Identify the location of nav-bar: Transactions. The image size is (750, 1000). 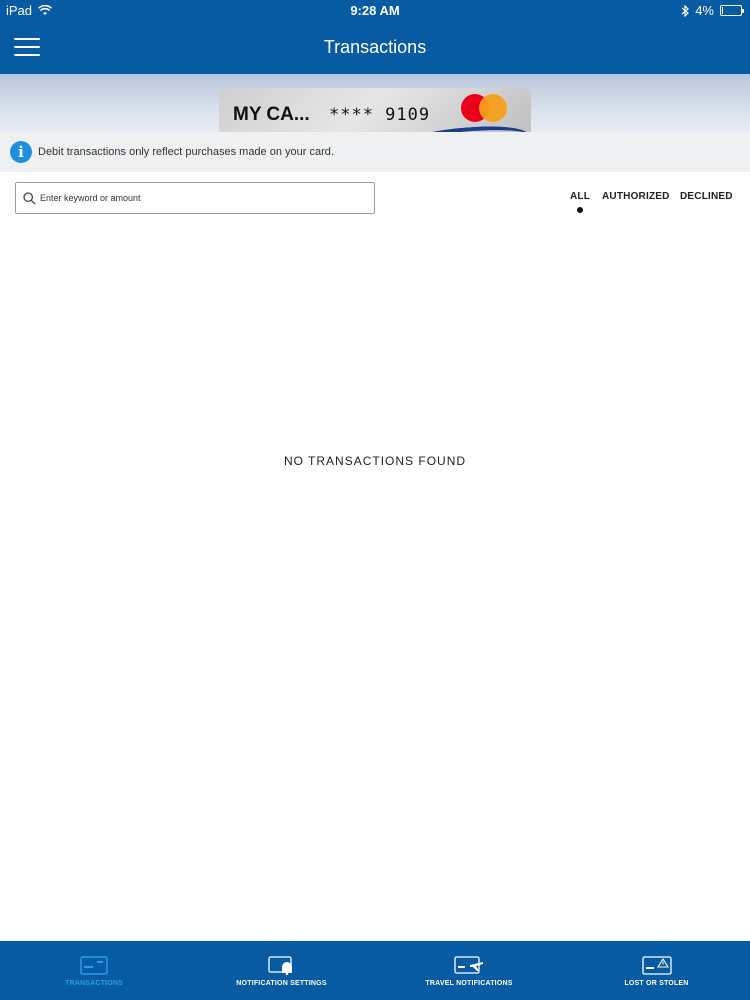
(375, 47).